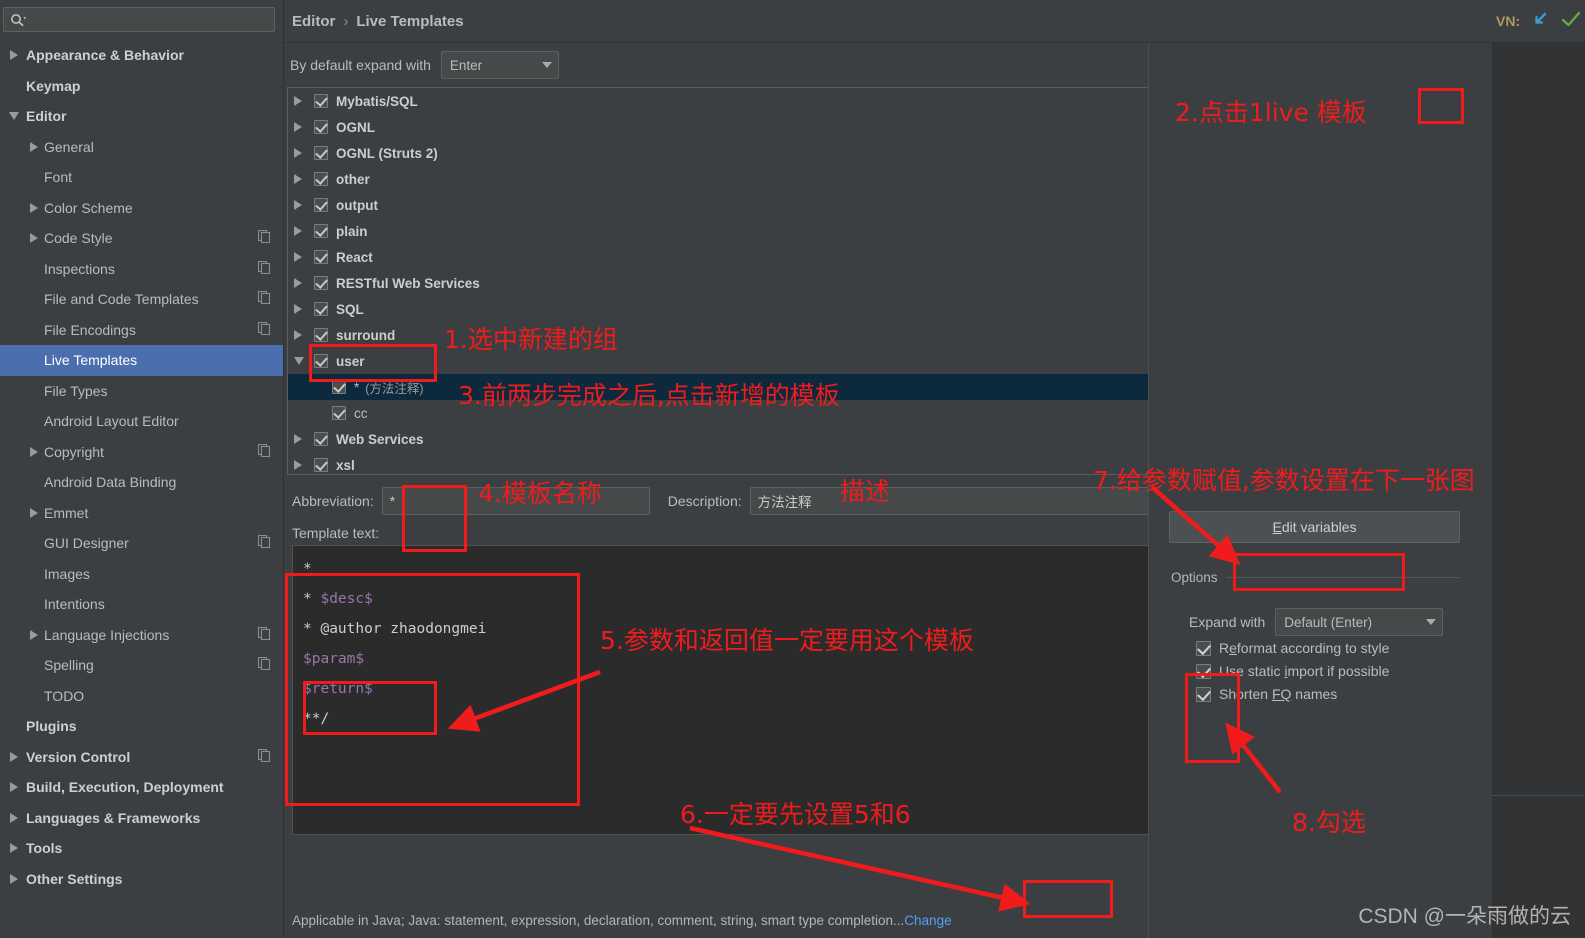 The image size is (1585, 938). I want to click on default-expand-select: Enter, so click(499, 65).